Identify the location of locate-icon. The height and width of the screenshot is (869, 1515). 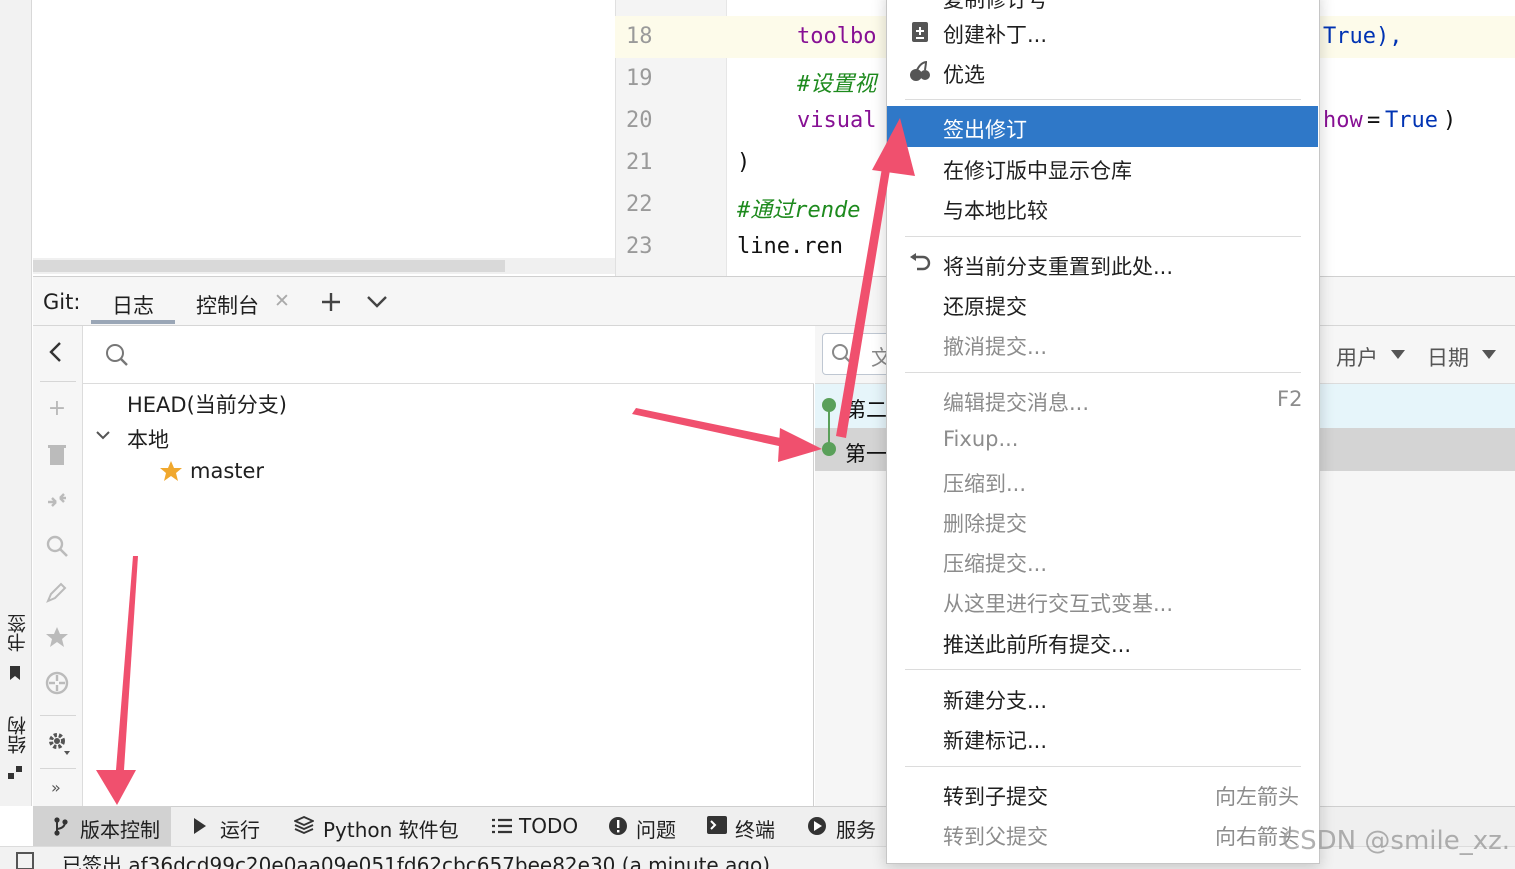
(57, 683).